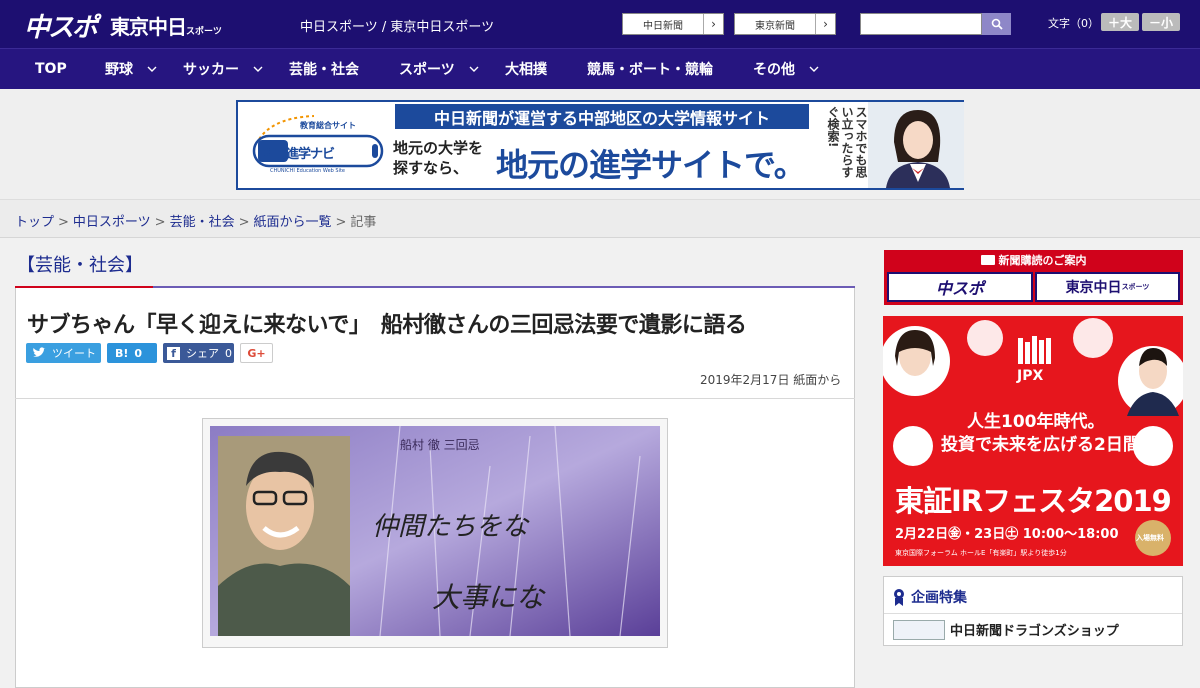 This screenshot has height=688, width=1200. I want to click on search-icon, so click(997, 24).